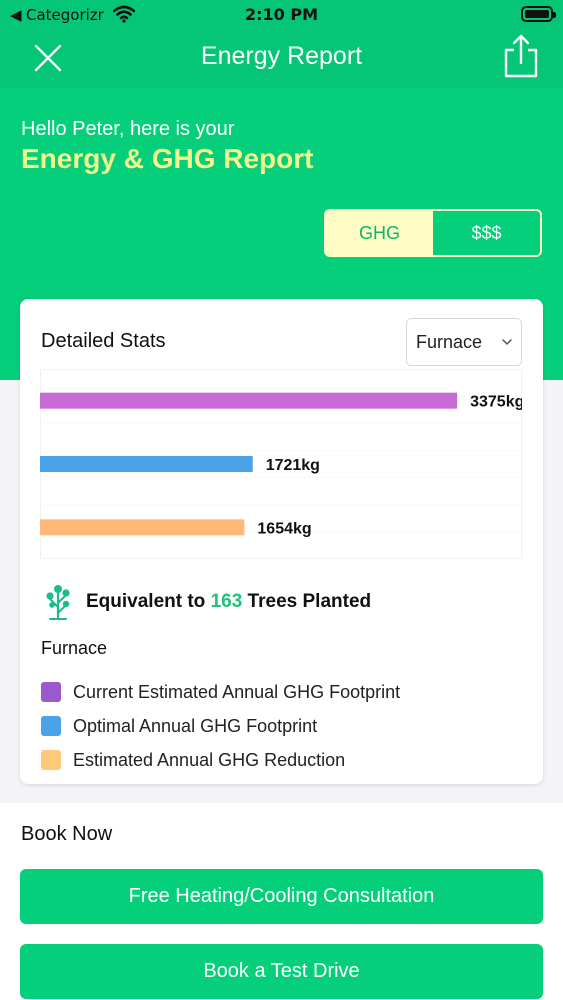 The image size is (563, 1000). What do you see at coordinates (379, 233) in the screenshot?
I see `toggle-ghg: GHG` at bounding box center [379, 233].